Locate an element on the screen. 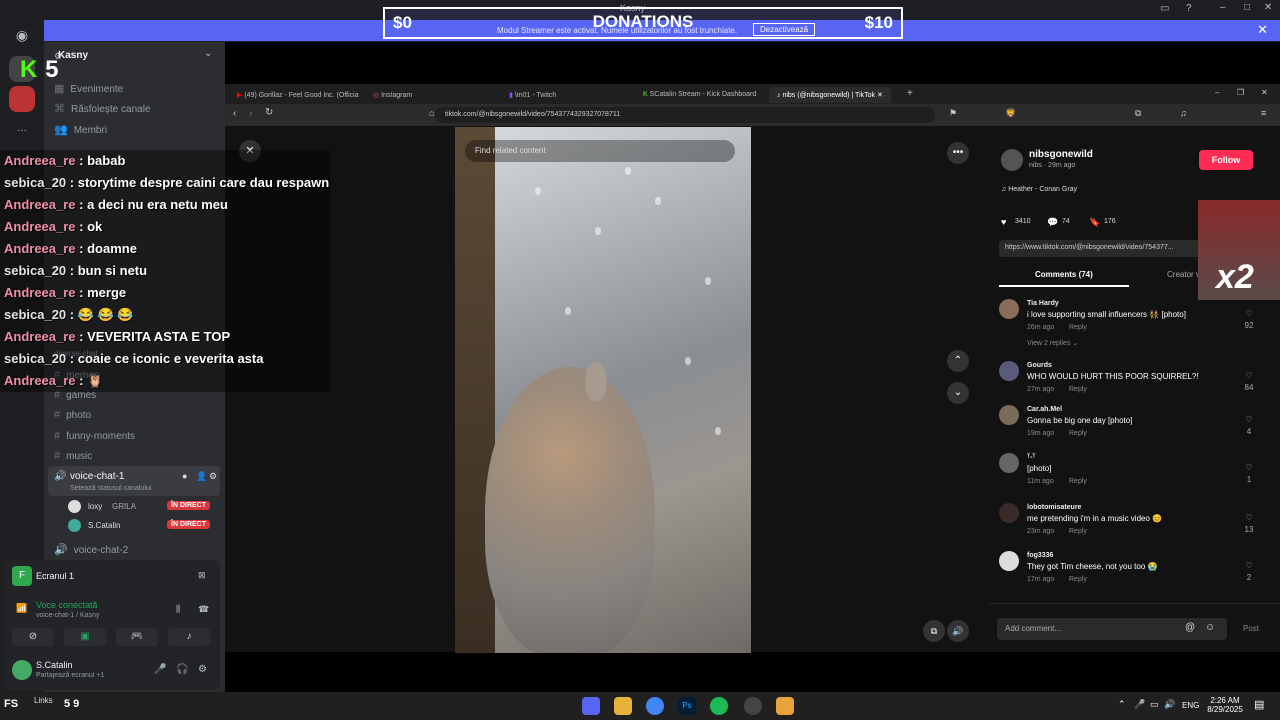 The height and width of the screenshot is (720, 1280). spotify-icon is located at coordinates (719, 706).